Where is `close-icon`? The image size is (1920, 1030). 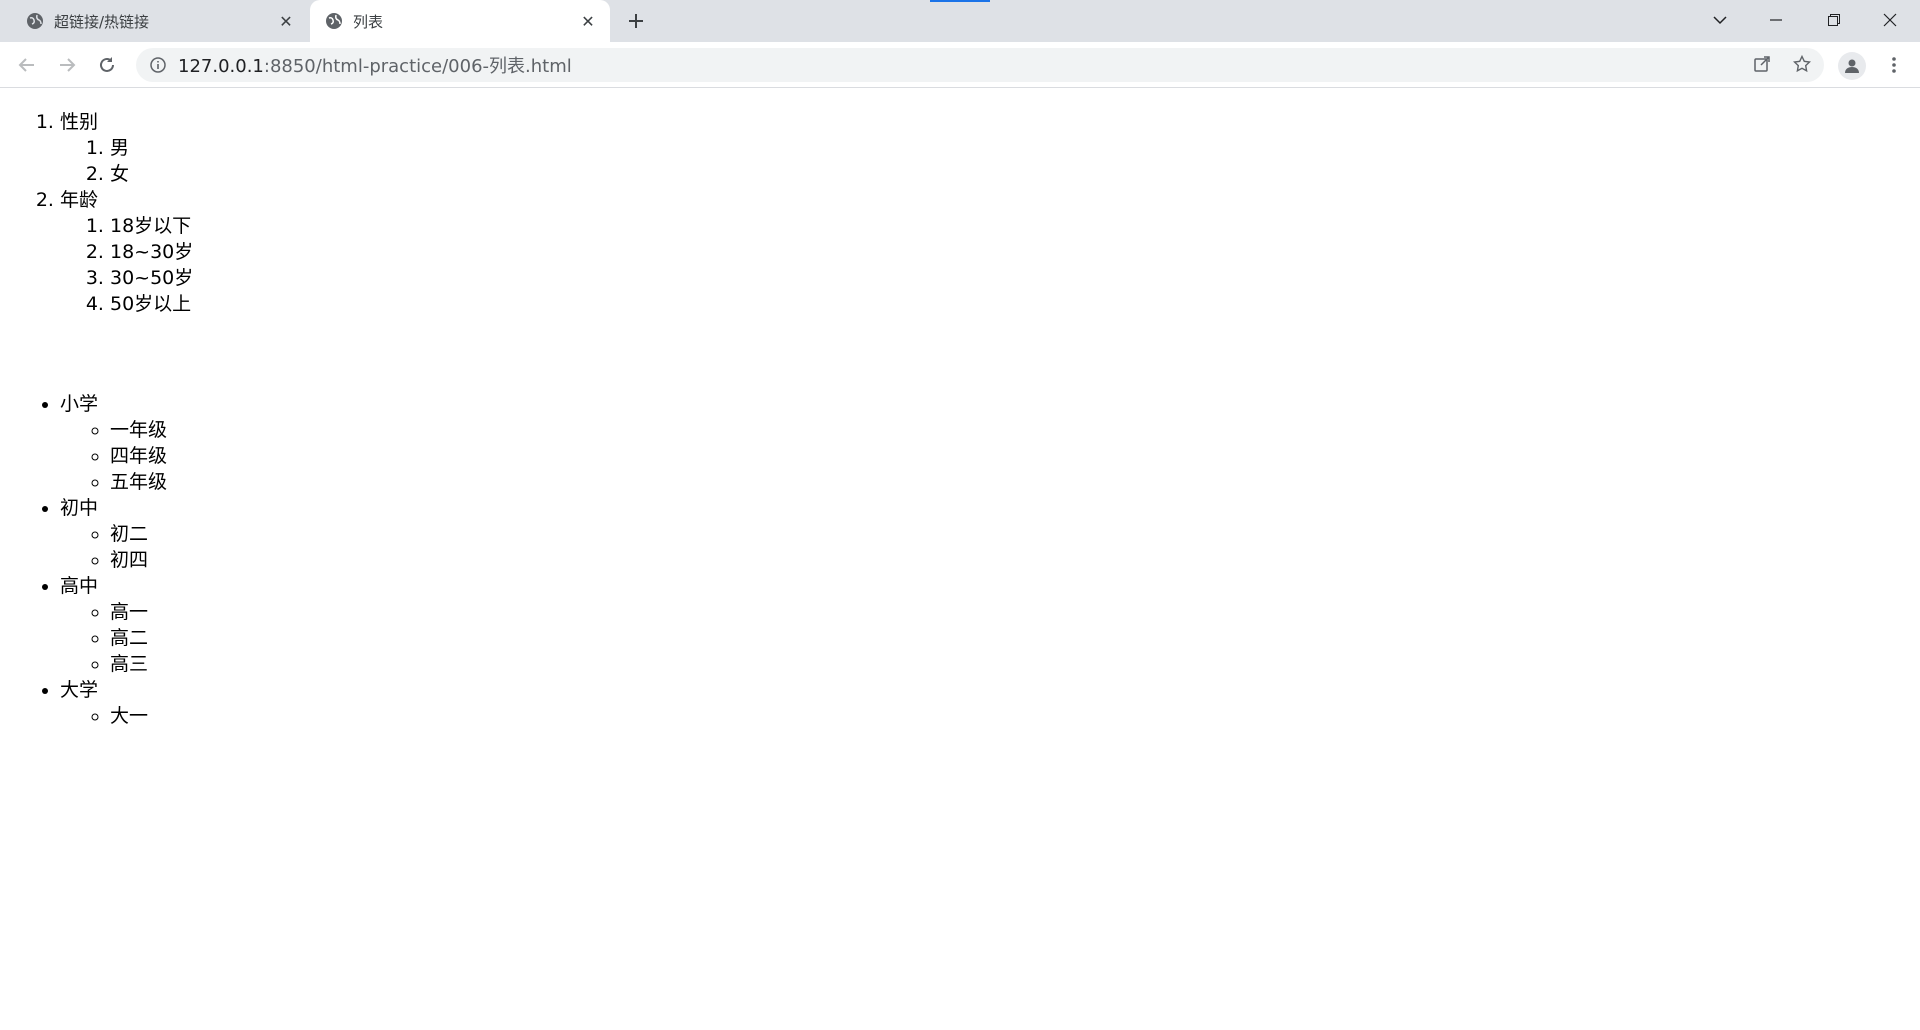 close-icon is located at coordinates (1890, 20).